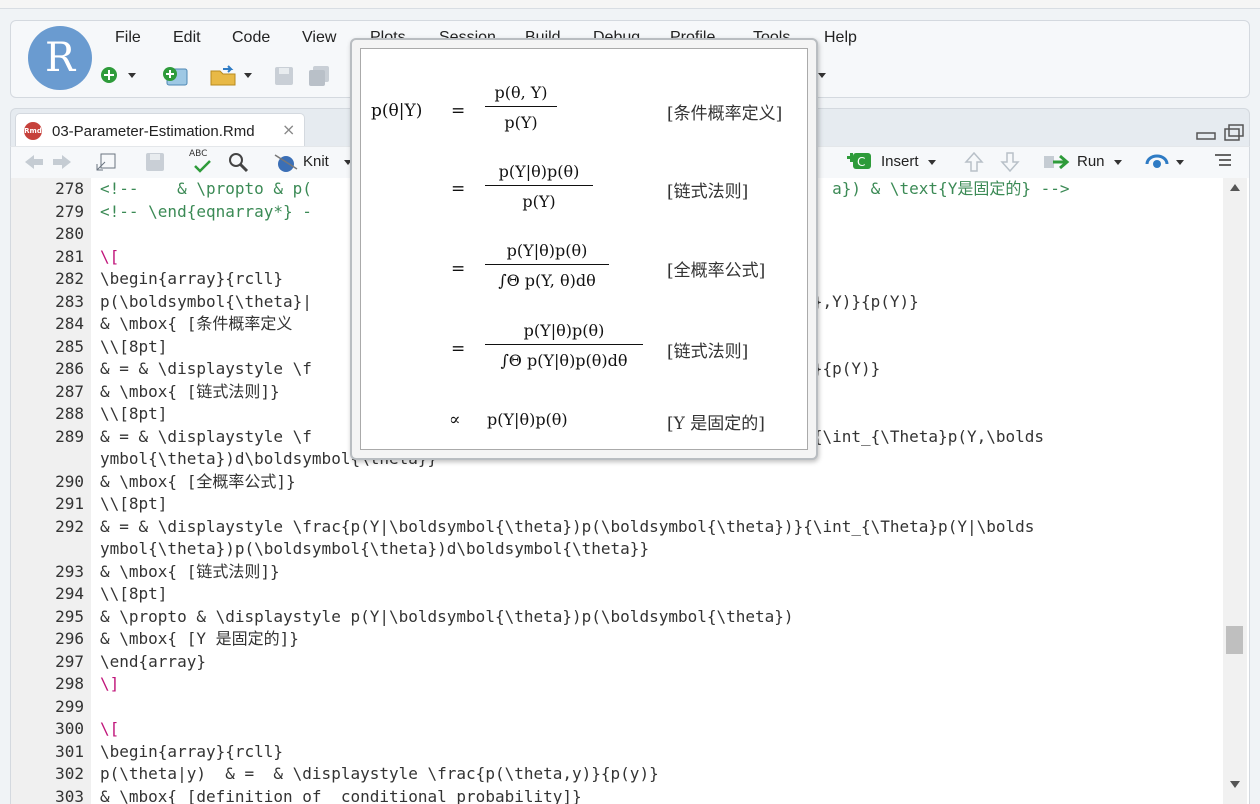  Describe the element at coordinates (547, 253) in the screenshot. I see `fraction-3-numerator: p(Y|θ)p(θ)` at that location.